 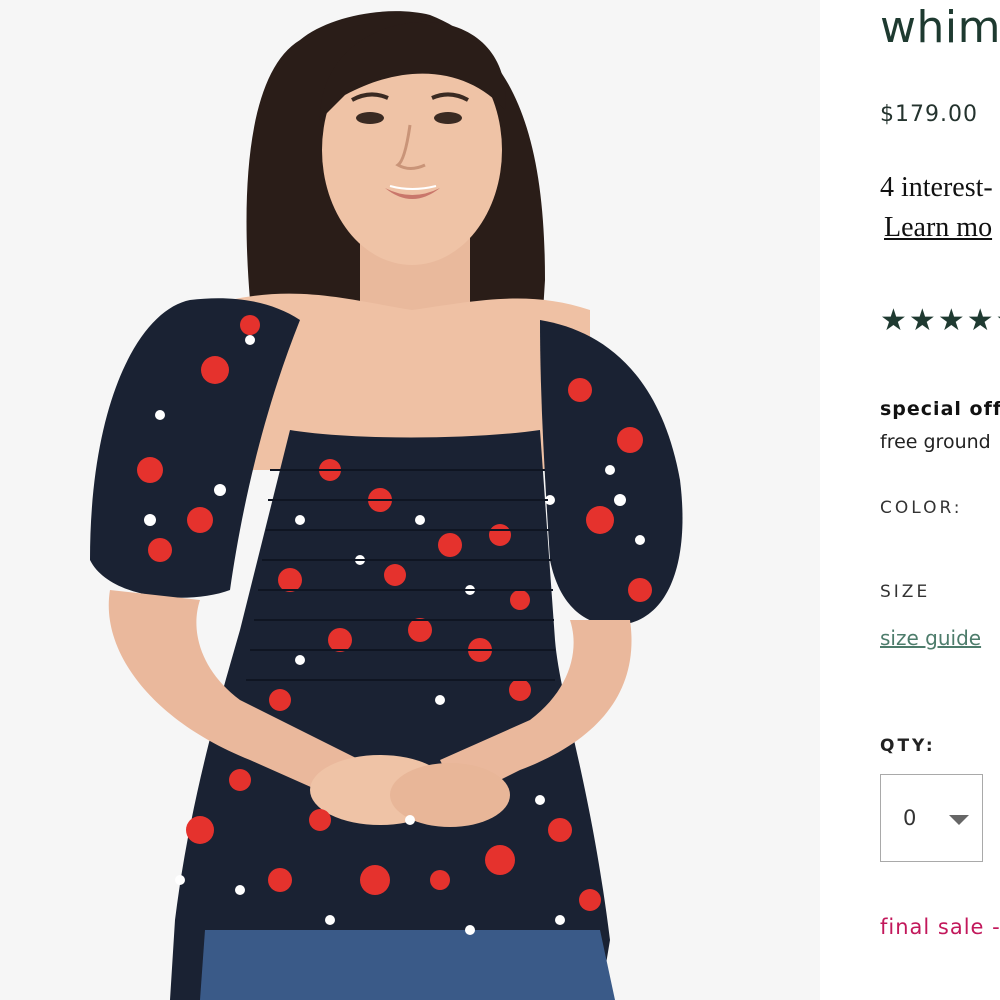 What do you see at coordinates (935, 442) in the screenshot?
I see `shipping-text: free ground` at bounding box center [935, 442].